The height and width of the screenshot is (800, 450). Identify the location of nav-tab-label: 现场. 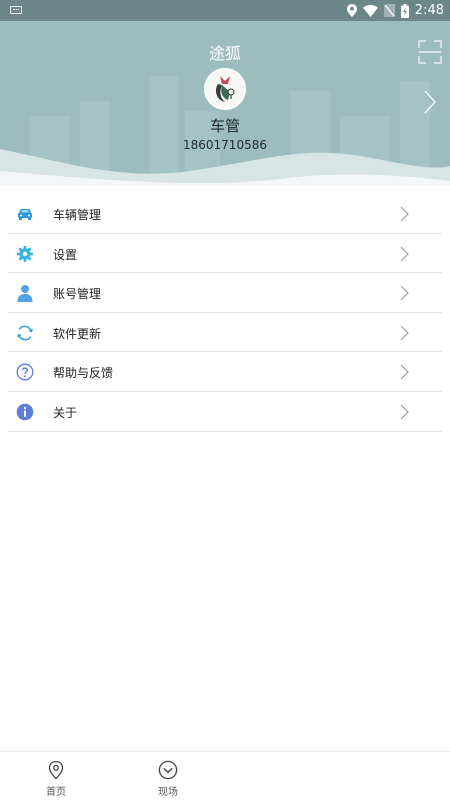
(168, 792).